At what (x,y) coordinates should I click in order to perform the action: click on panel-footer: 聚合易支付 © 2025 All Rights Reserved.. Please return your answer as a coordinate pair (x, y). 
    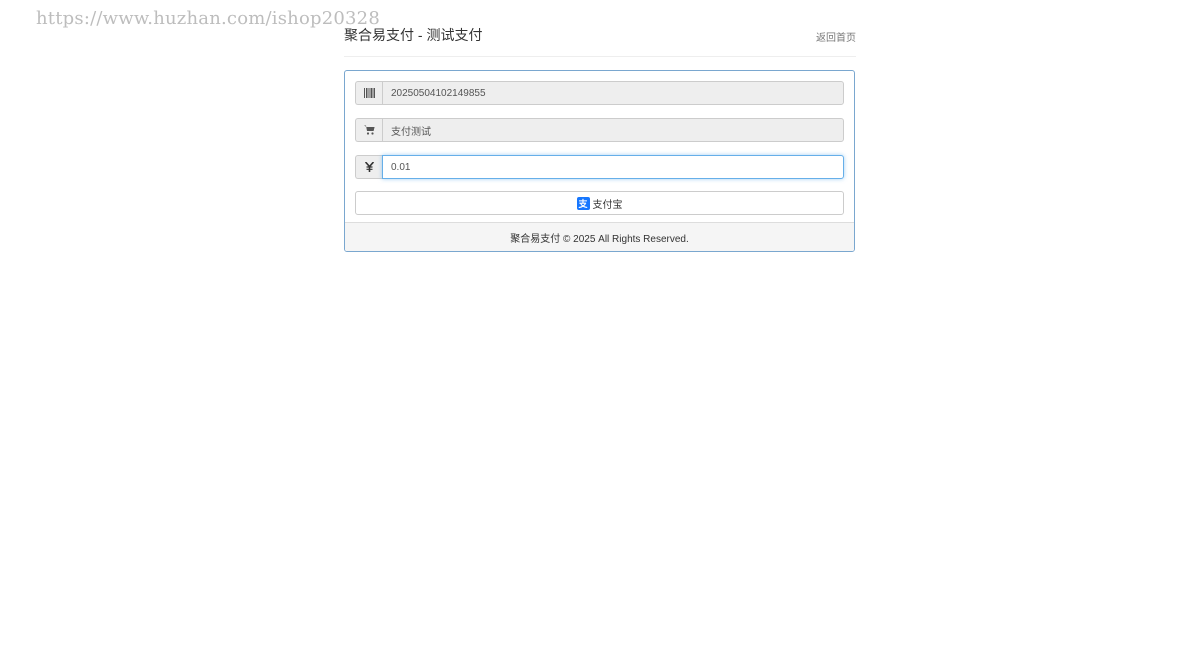
    Looking at the image, I should click on (599, 236).